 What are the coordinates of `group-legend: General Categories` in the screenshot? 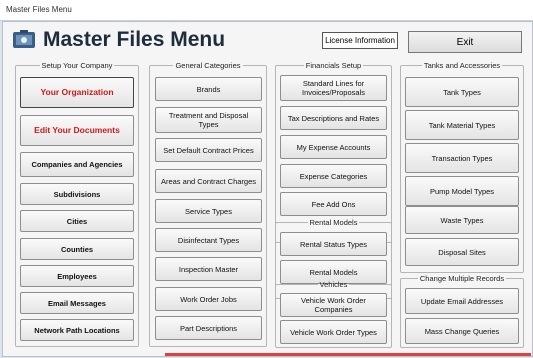 It's located at (208, 65).